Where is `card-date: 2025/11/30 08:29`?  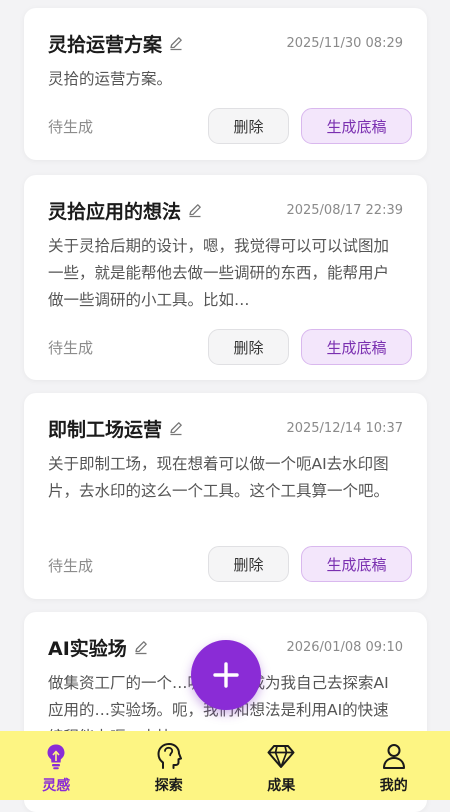
card-date: 2025/11/30 08:29 is located at coordinates (344, 43).